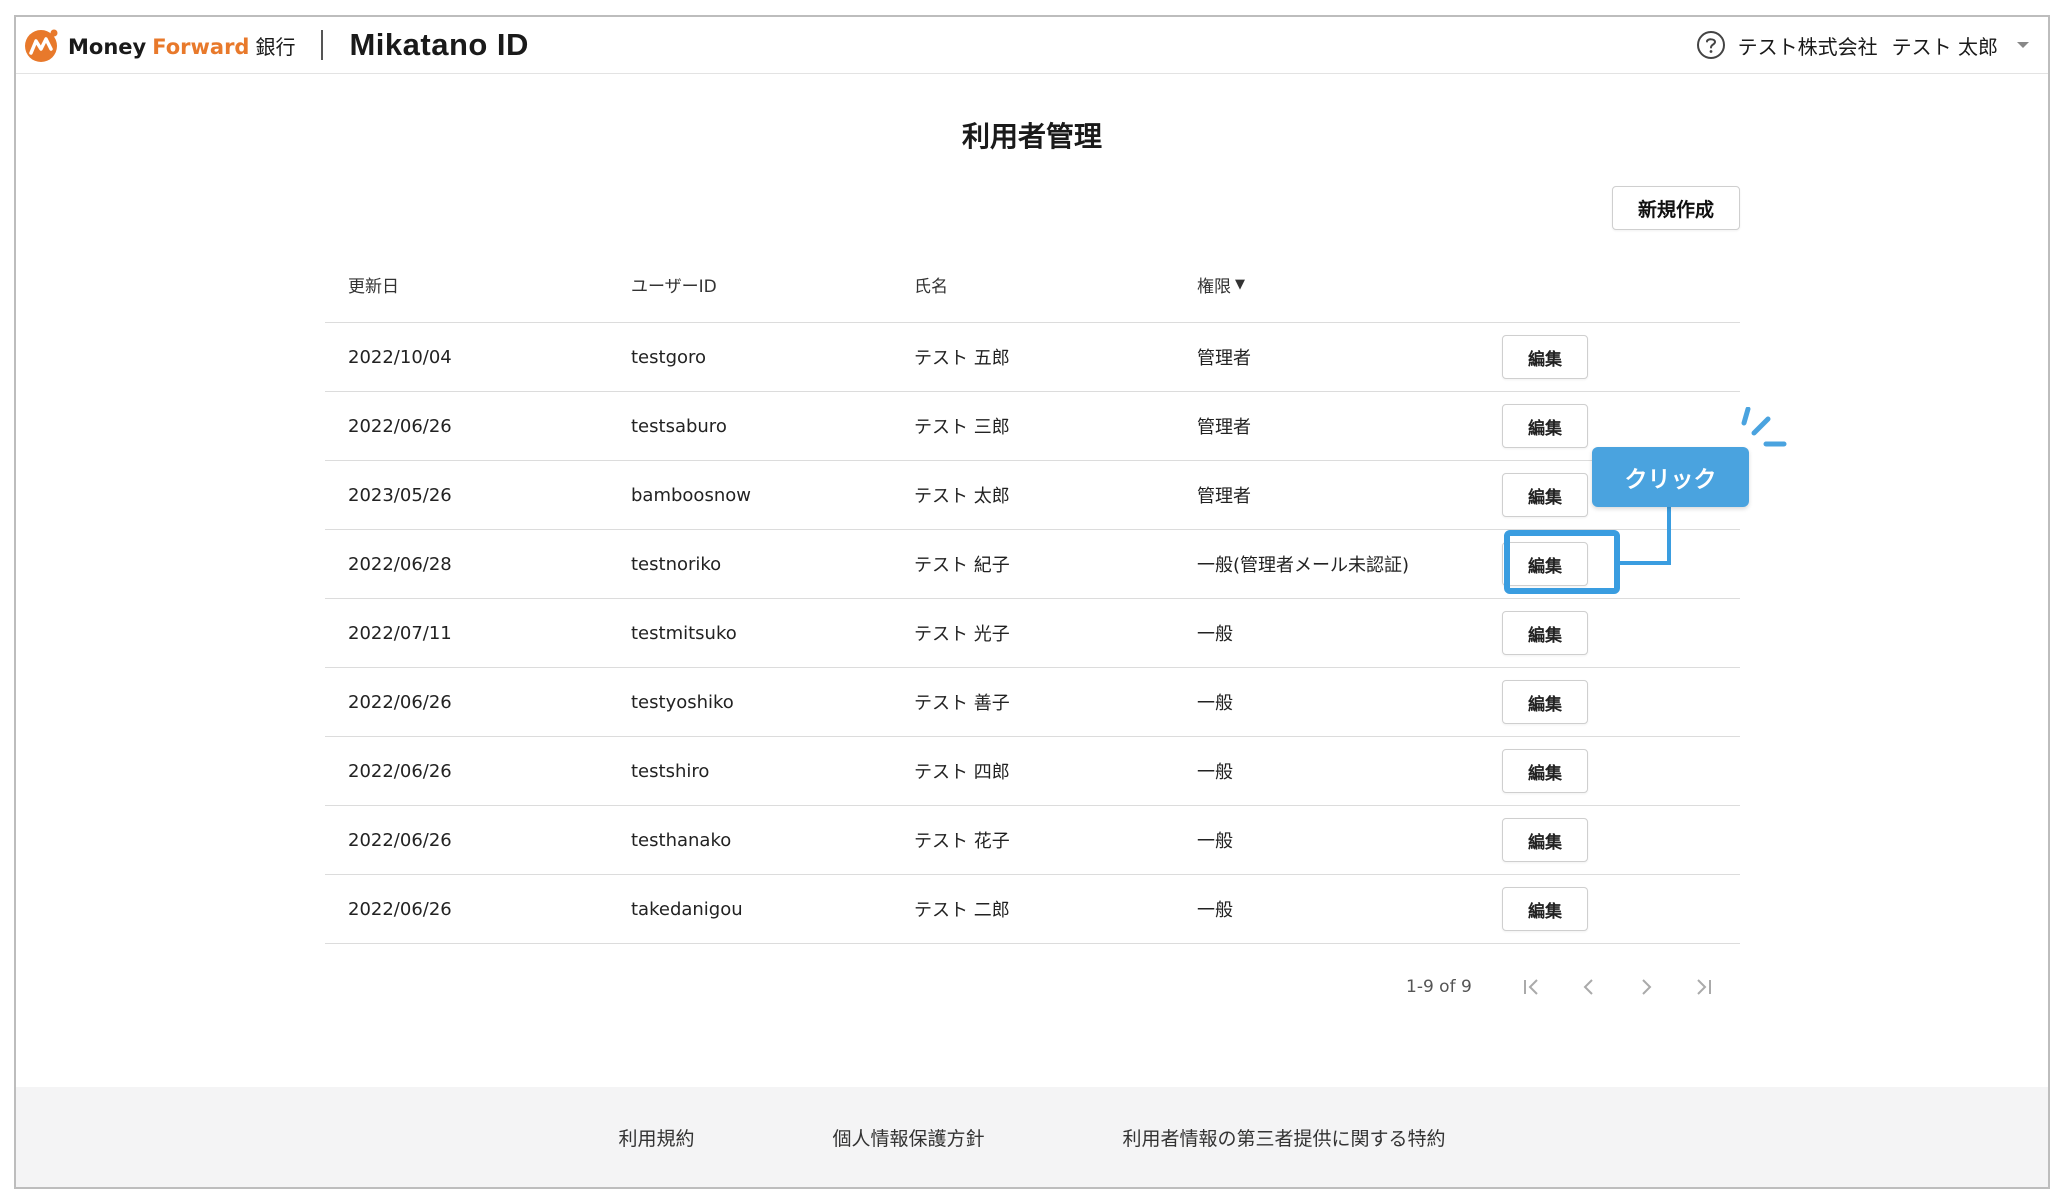 The image size is (2068, 1204). What do you see at coordinates (908, 1137) in the screenshot?
I see `footer-link-privacy: 個人情報保護方針` at bounding box center [908, 1137].